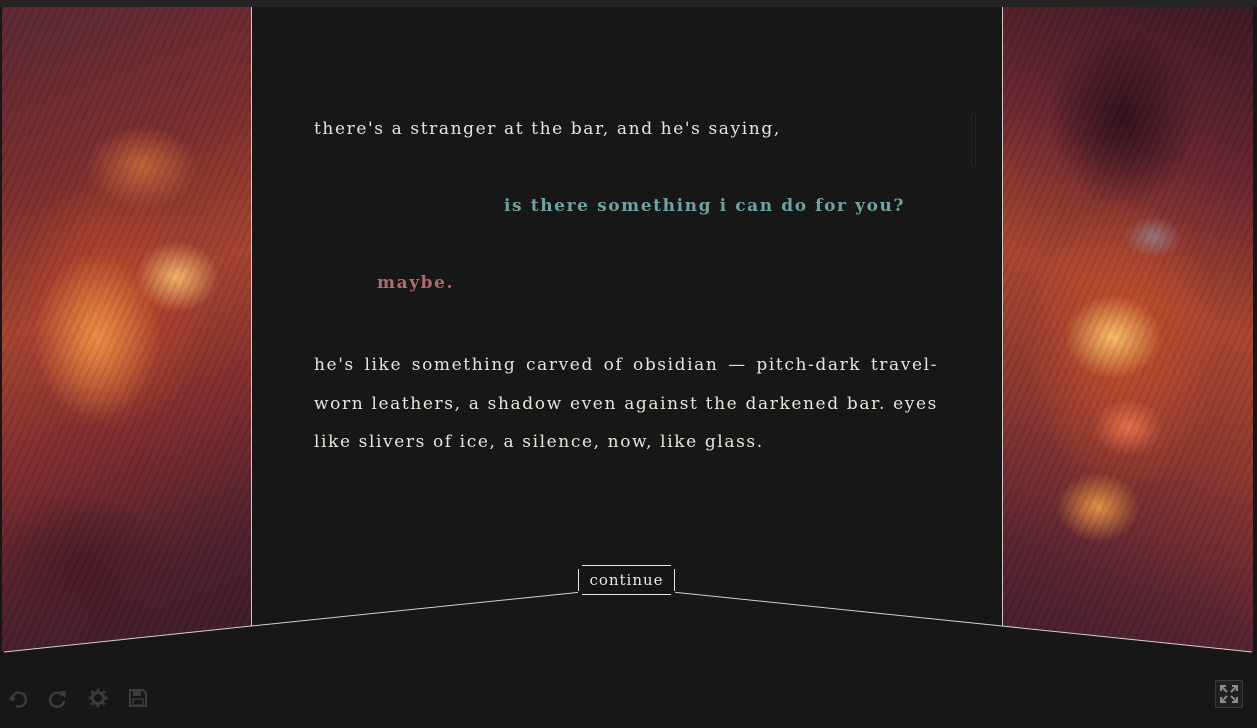 The image size is (1257, 728). Describe the element at coordinates (628, 3) in the screenshot. I see `top-frame-border` at that location.